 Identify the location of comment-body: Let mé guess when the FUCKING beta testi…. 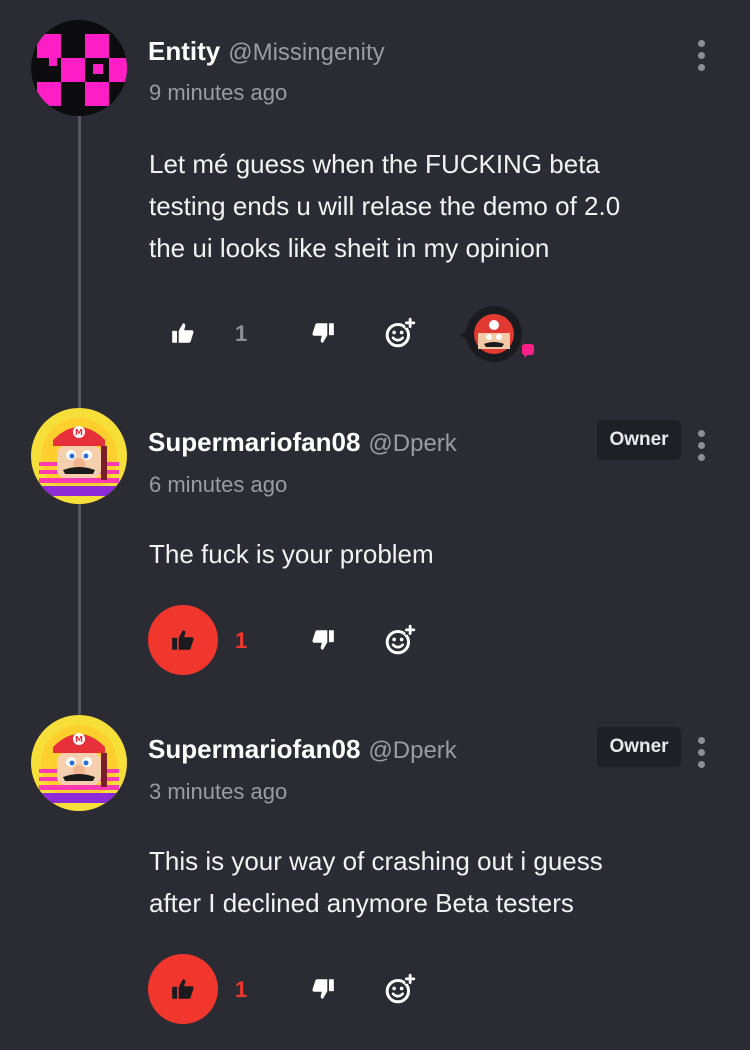
(429, 206).